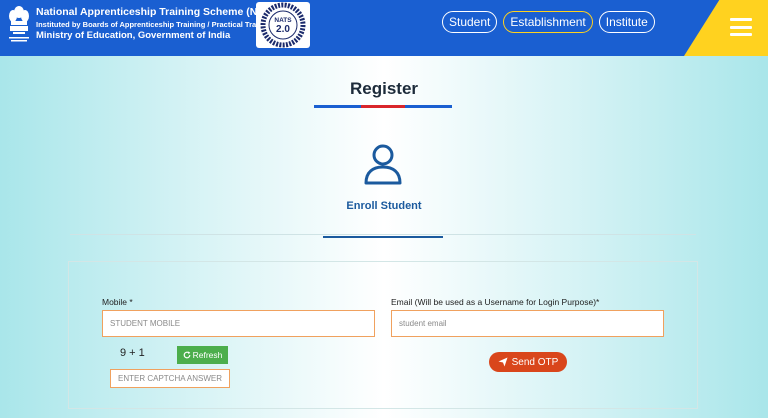 The image size is (768, 418). I want to click on mobile-input, so click(238, 323).